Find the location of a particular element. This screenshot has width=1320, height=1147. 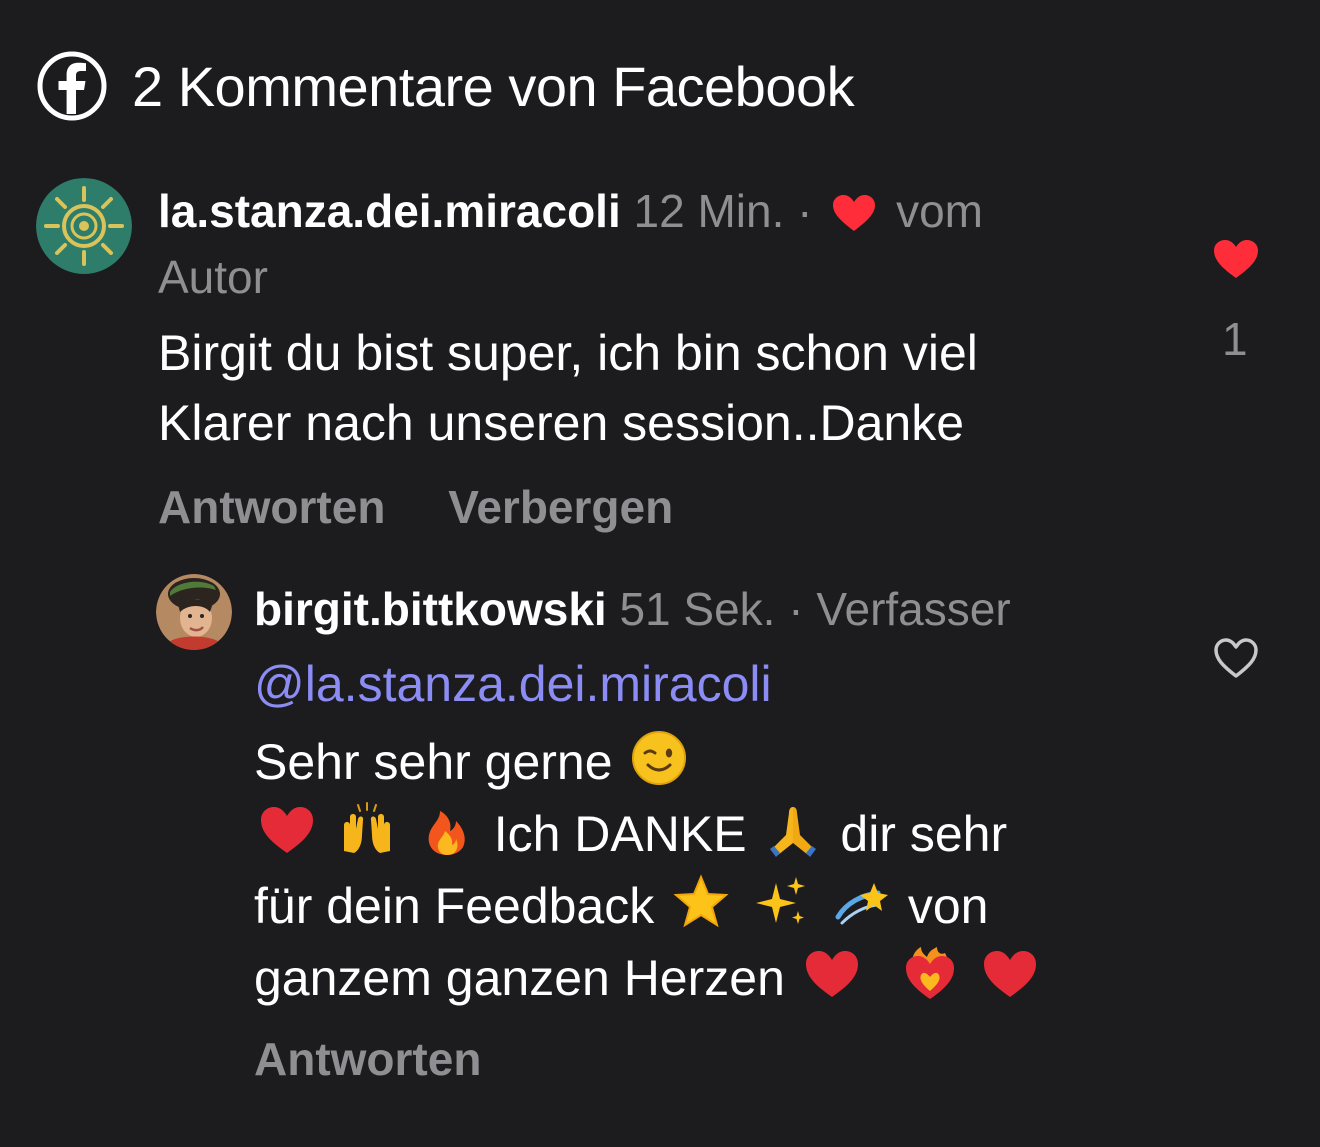

author-heart-icon is located at coordinates (860, 211).